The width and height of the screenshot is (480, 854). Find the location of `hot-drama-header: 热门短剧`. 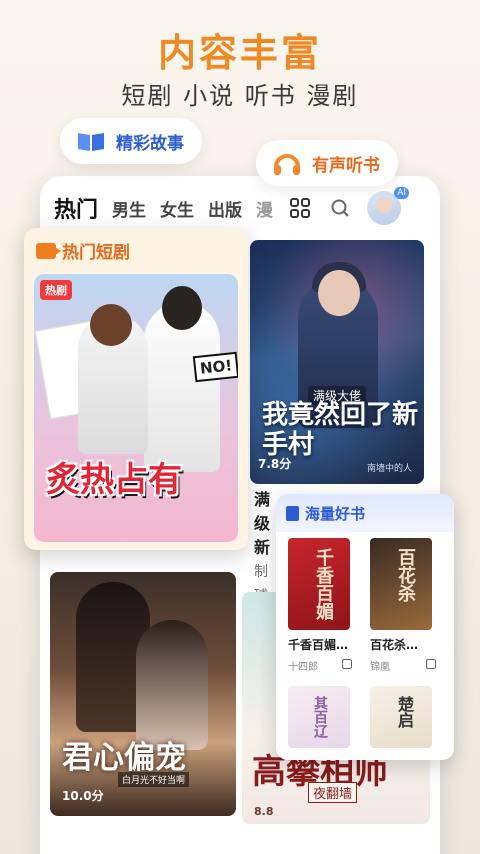

hot-drama-header: 热门短剧 is located at coordinates (83, 250).